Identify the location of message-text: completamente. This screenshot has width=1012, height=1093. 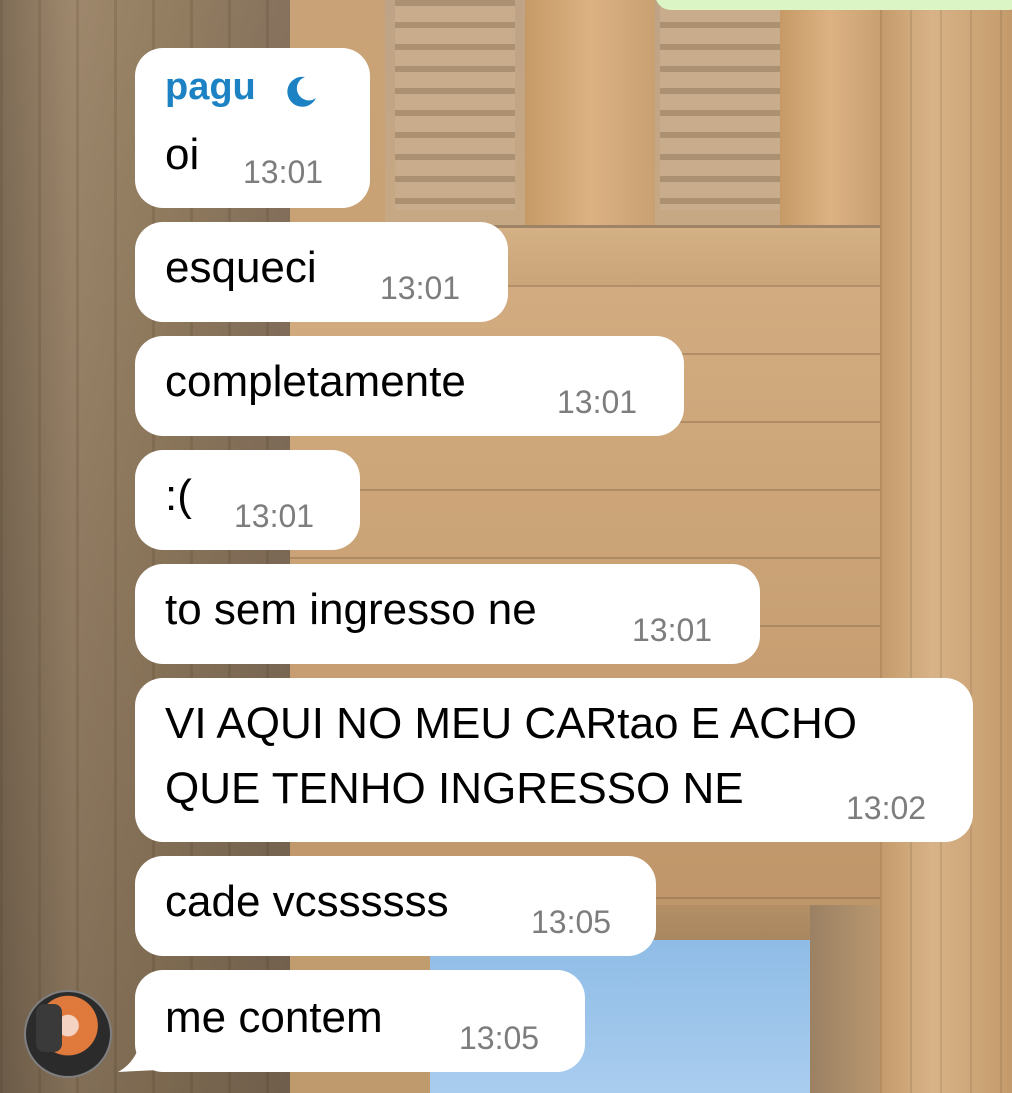
(315, 381).